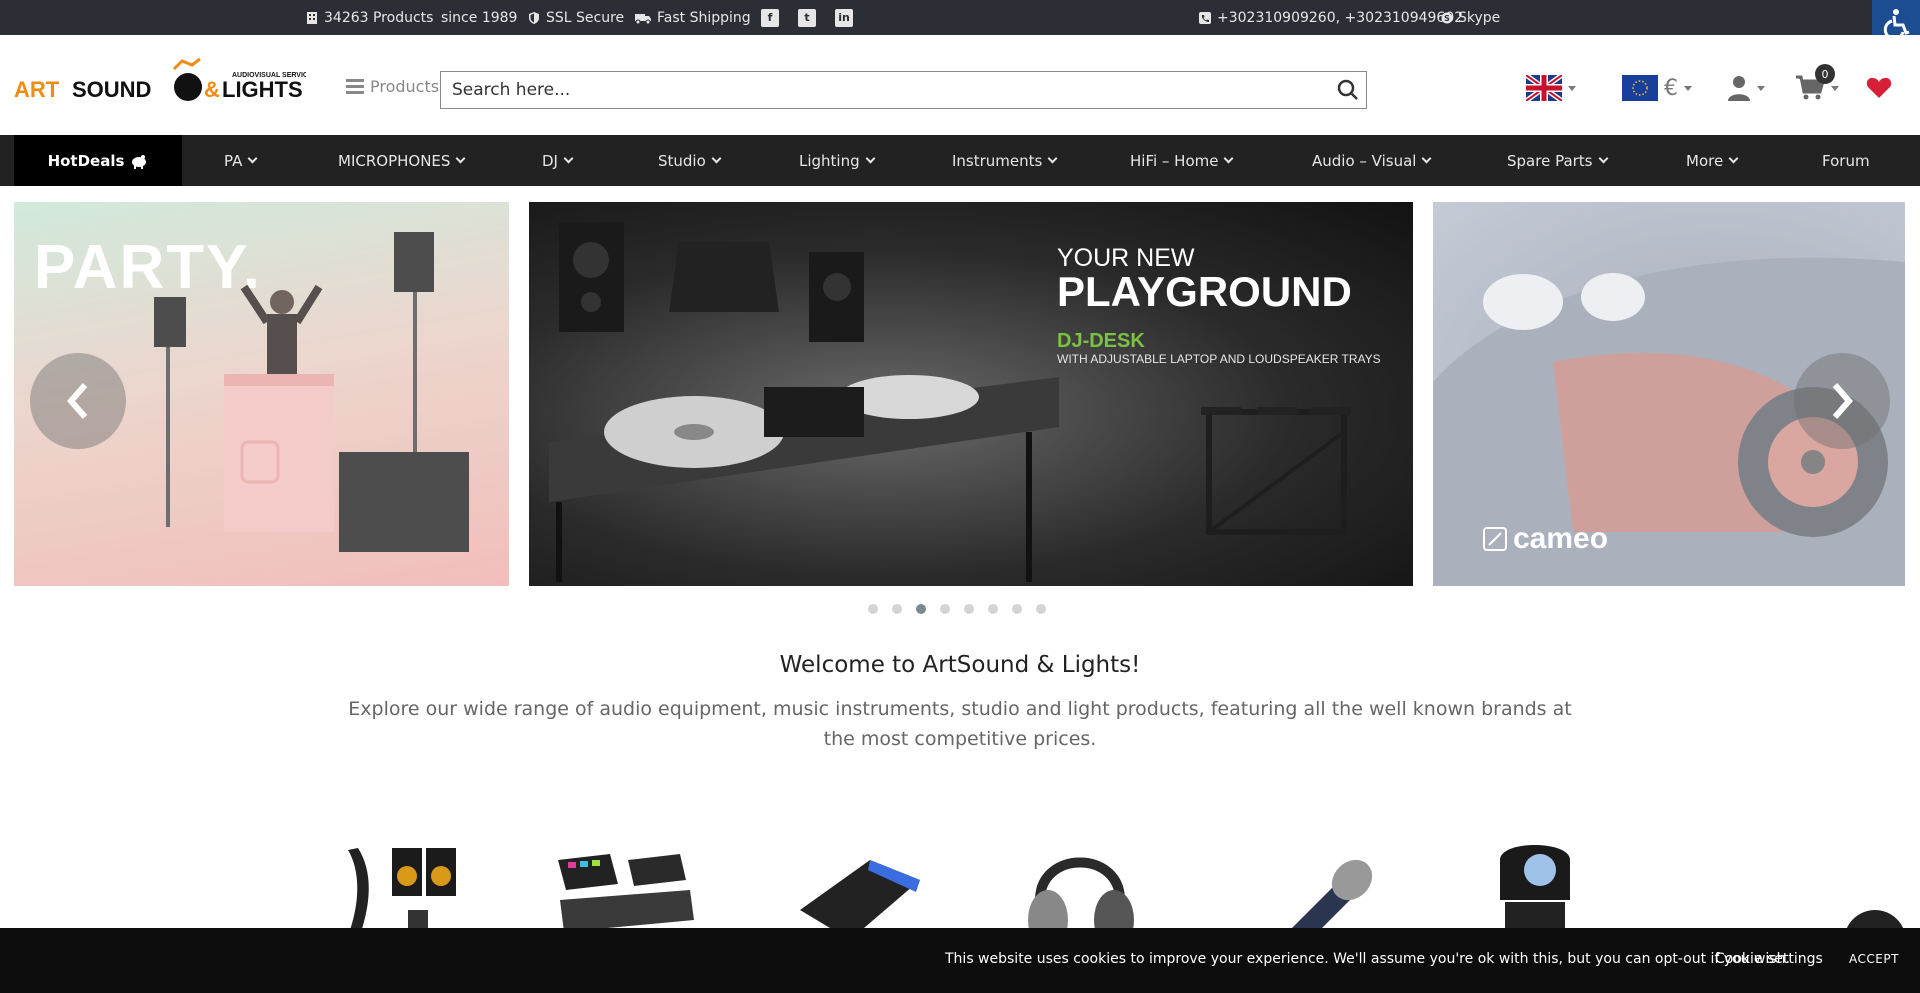 The width and height of the screenshot is (1920, 993). Describe the element at coordinates (1340, 18) in the screenshot. I see `phone-numbers: +302310909260, +302310949602` at that location.